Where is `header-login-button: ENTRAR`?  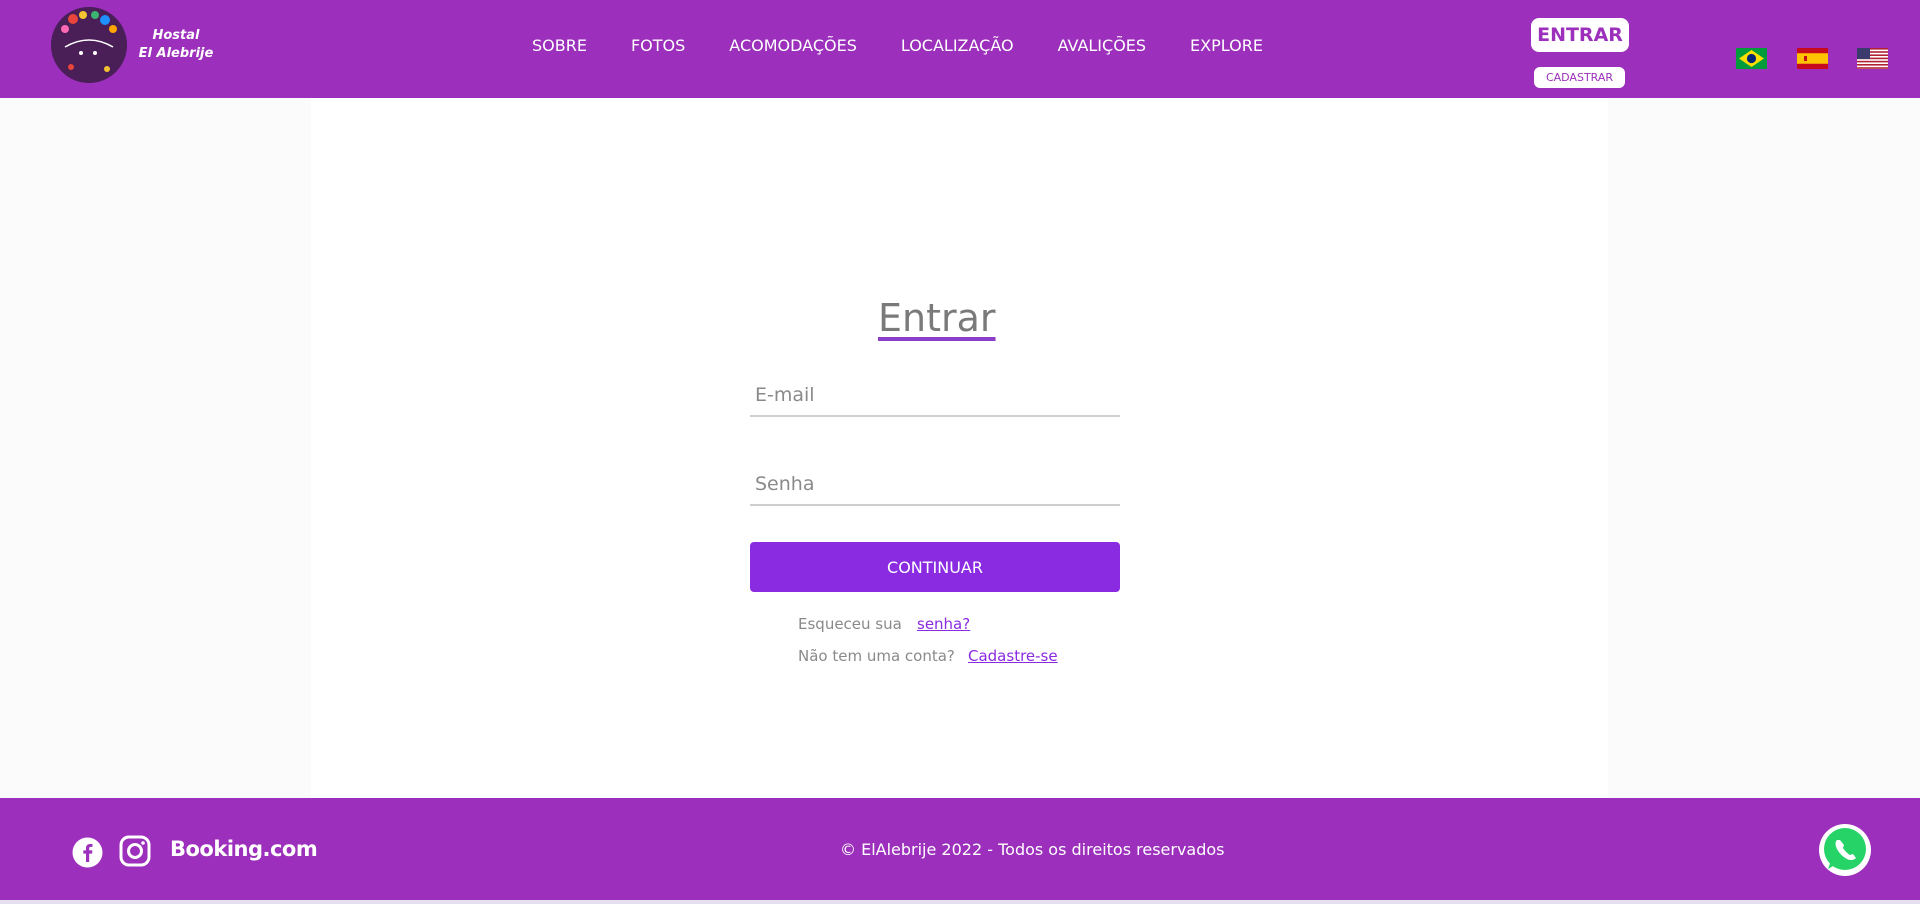 header-login-button: ENTRAR is located at coordinates (1580, 35).